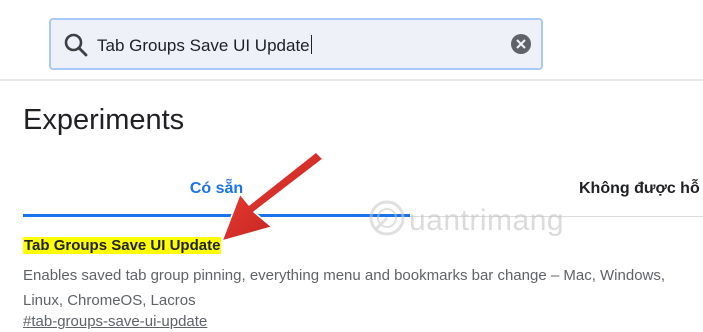 This screenshot has height=332, width=703. I want to click on search-input: Tab Groups Save UI Update, so click(296, 44).